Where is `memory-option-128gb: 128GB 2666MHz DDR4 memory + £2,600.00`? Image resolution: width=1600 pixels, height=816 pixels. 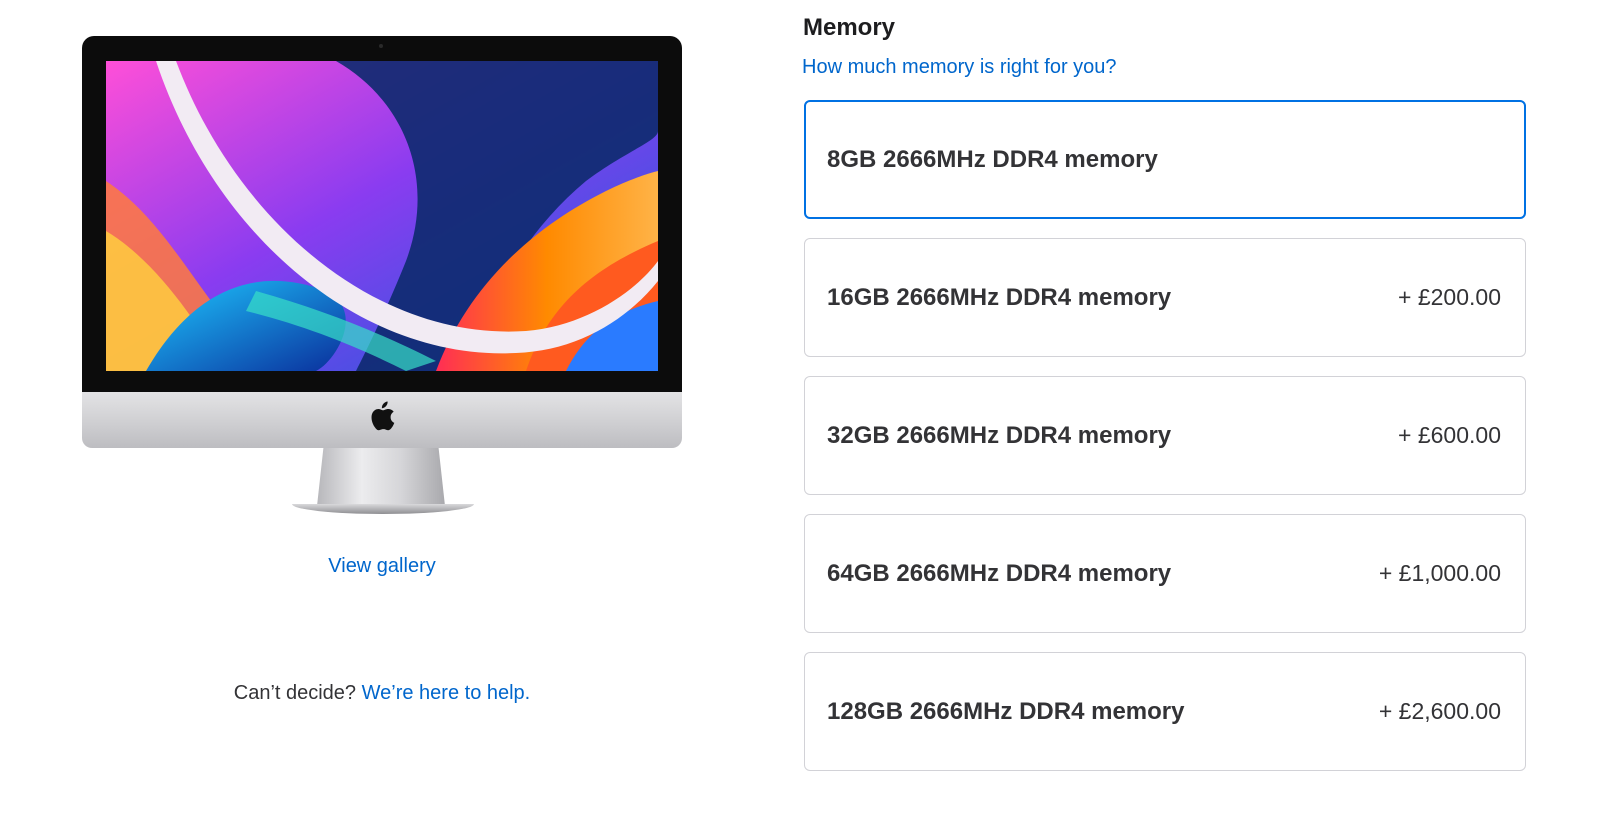
memory-option-128gb: 128GB 2666MHz DDR4 memory + £2,600.00 is located at coordinates (1165, 711).